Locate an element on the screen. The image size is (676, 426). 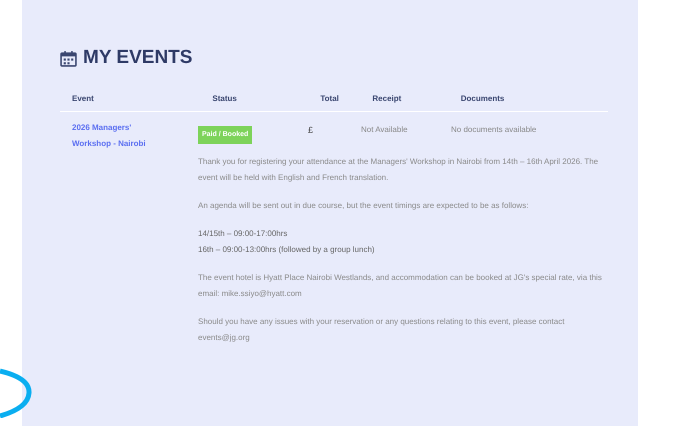
highlight-arc is located at coordinates (17, 393).